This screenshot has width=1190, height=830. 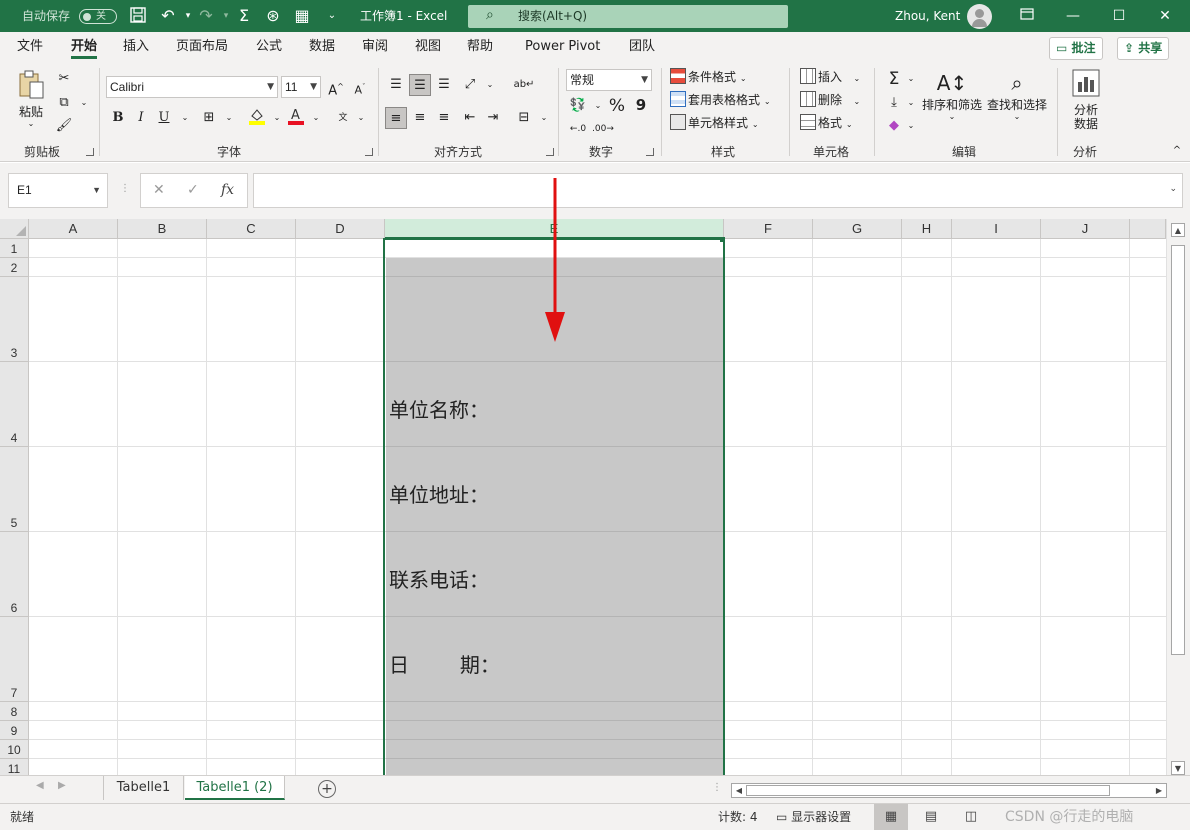 What do you see at coordinates (30, 47) in the screenshot?
I see `tab-file: 文件` at bounding box center [30, 47].